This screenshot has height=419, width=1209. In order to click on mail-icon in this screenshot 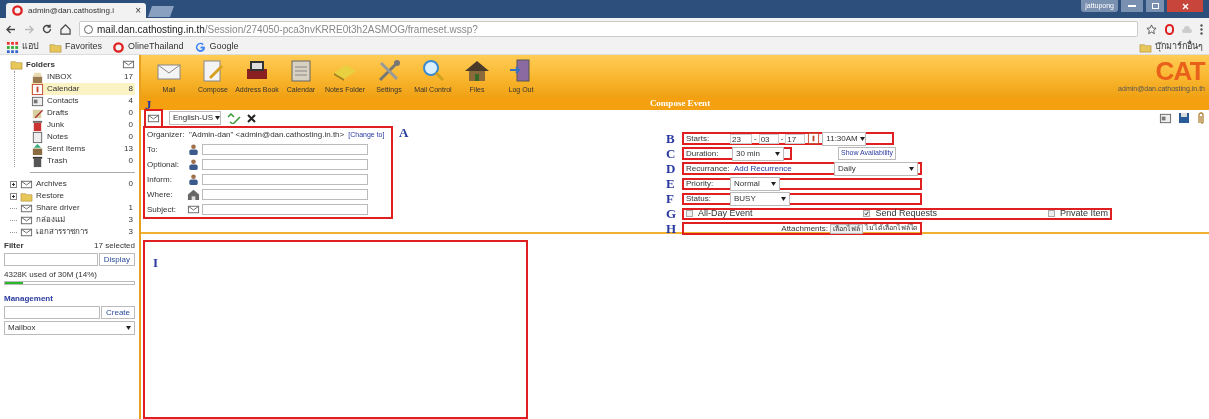, I will do `click(193, 209)`.